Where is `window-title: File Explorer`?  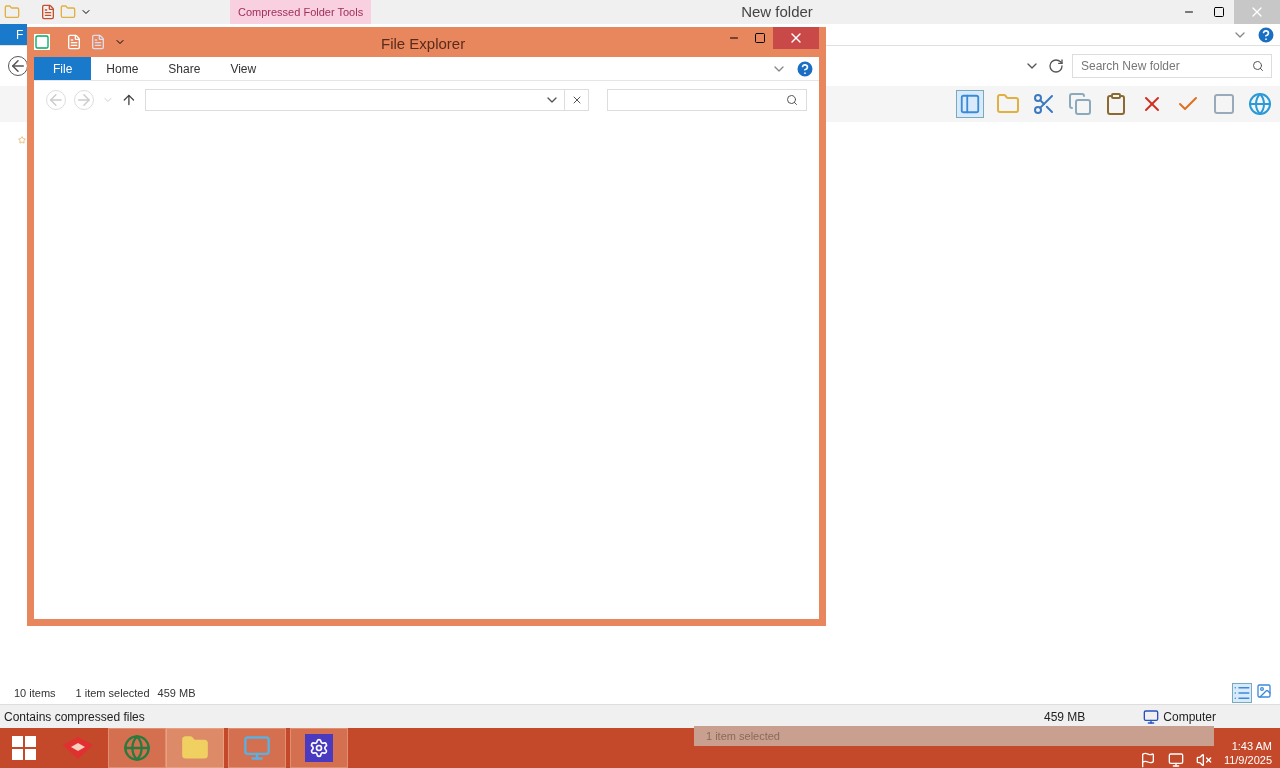 window-title: File Explorer is located at coordinates (423, 44).